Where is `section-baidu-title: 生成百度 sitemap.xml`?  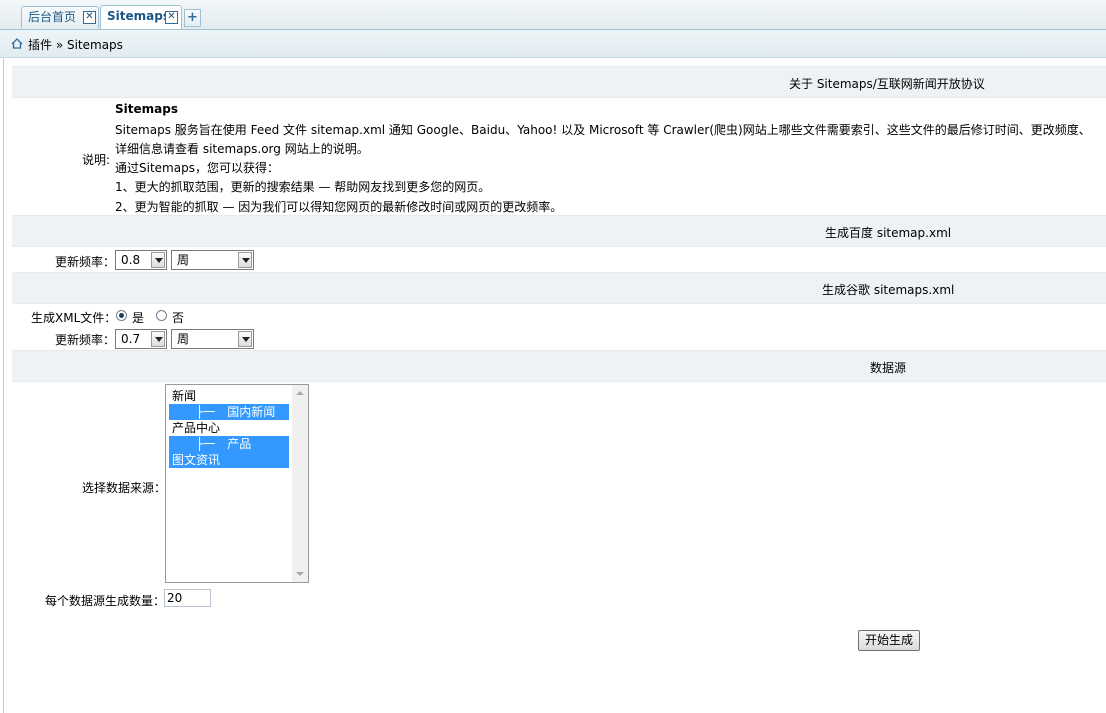 section-baidu-title: 生成百度 sitemap.xml is located at coordinates (888, 233).